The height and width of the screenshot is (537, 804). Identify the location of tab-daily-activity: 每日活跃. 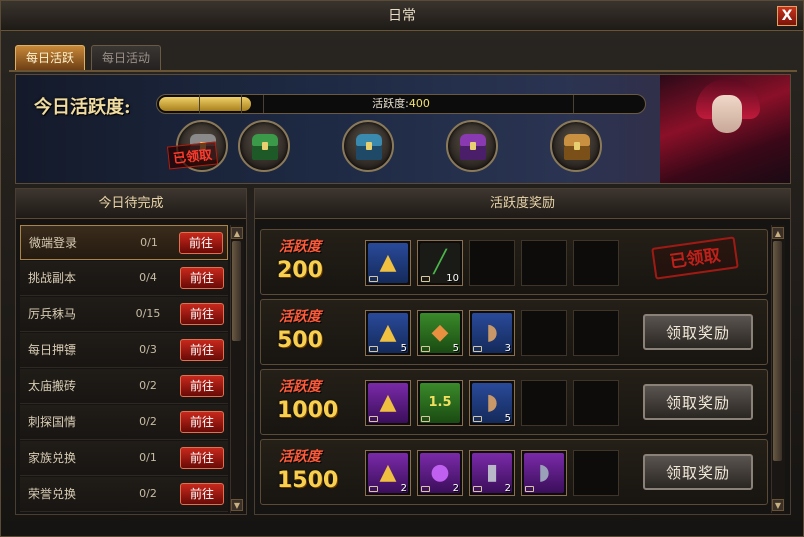
(50, 58).